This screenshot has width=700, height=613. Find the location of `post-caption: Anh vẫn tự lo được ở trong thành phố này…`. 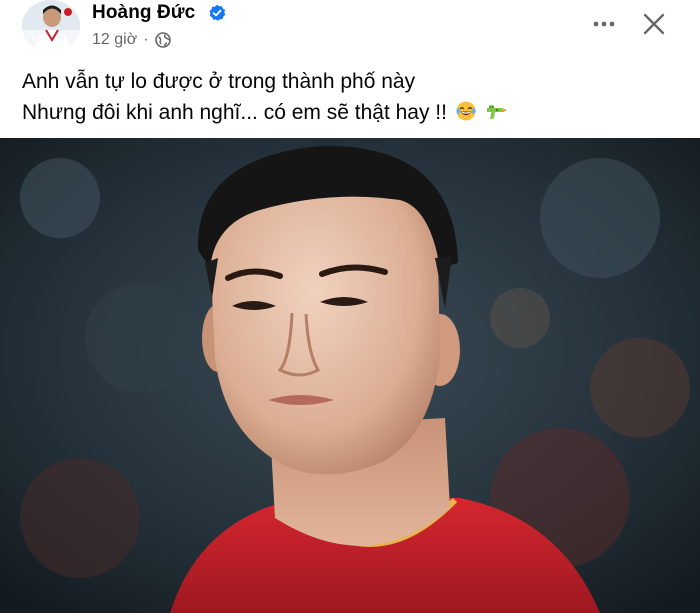

post-caption: Anh vẫn tự lo được ở trong thành phố này… is located at coordinates (352, 97).